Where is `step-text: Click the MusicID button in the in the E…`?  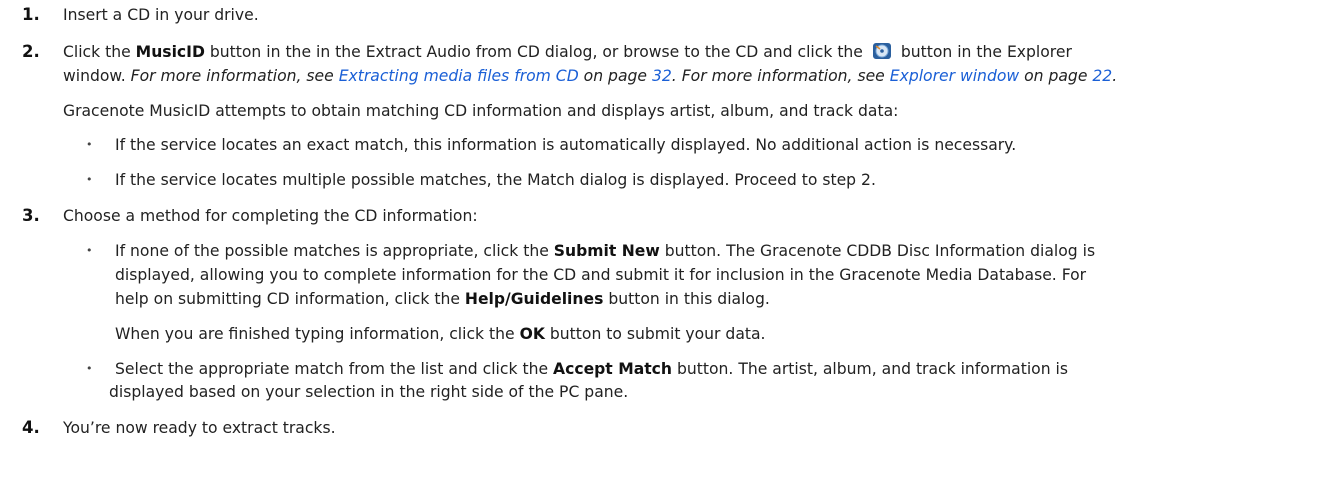
step-text: Click the MusicID button in the in the E… is located at coordinates (567, 52).